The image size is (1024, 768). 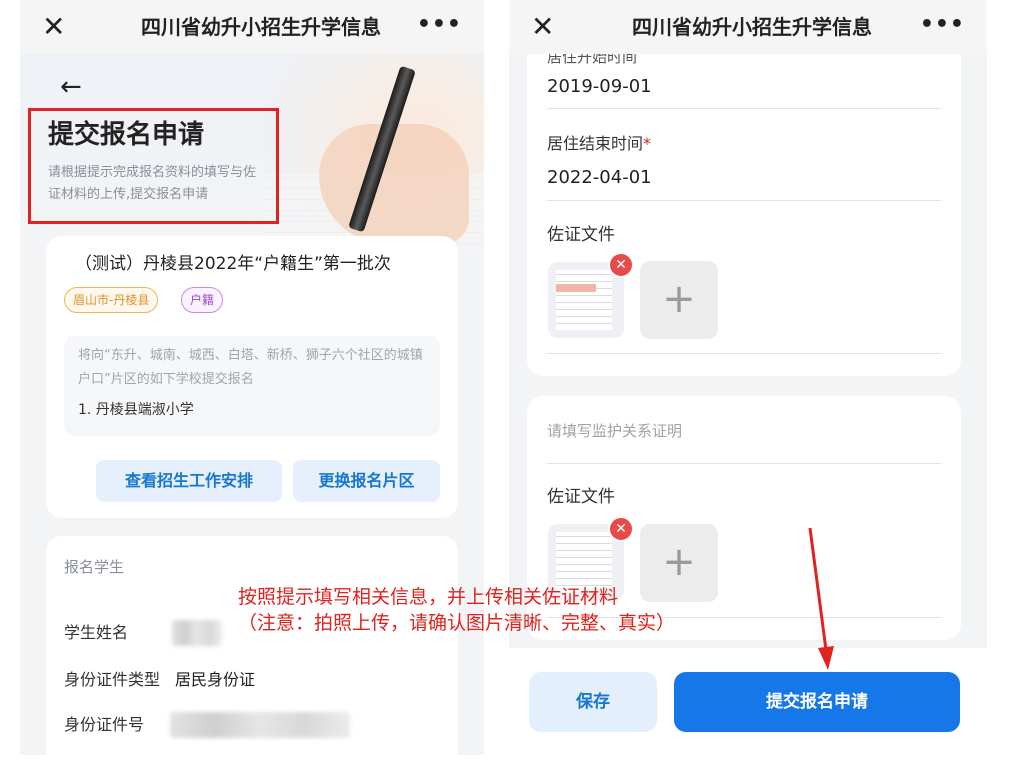 What do you see at coordinates (428, 597) in the screenshot?
I see `annotation-line-1: 按照提示填写相关信息，并上传相关佐证材料` at bounding box center [428, 597].